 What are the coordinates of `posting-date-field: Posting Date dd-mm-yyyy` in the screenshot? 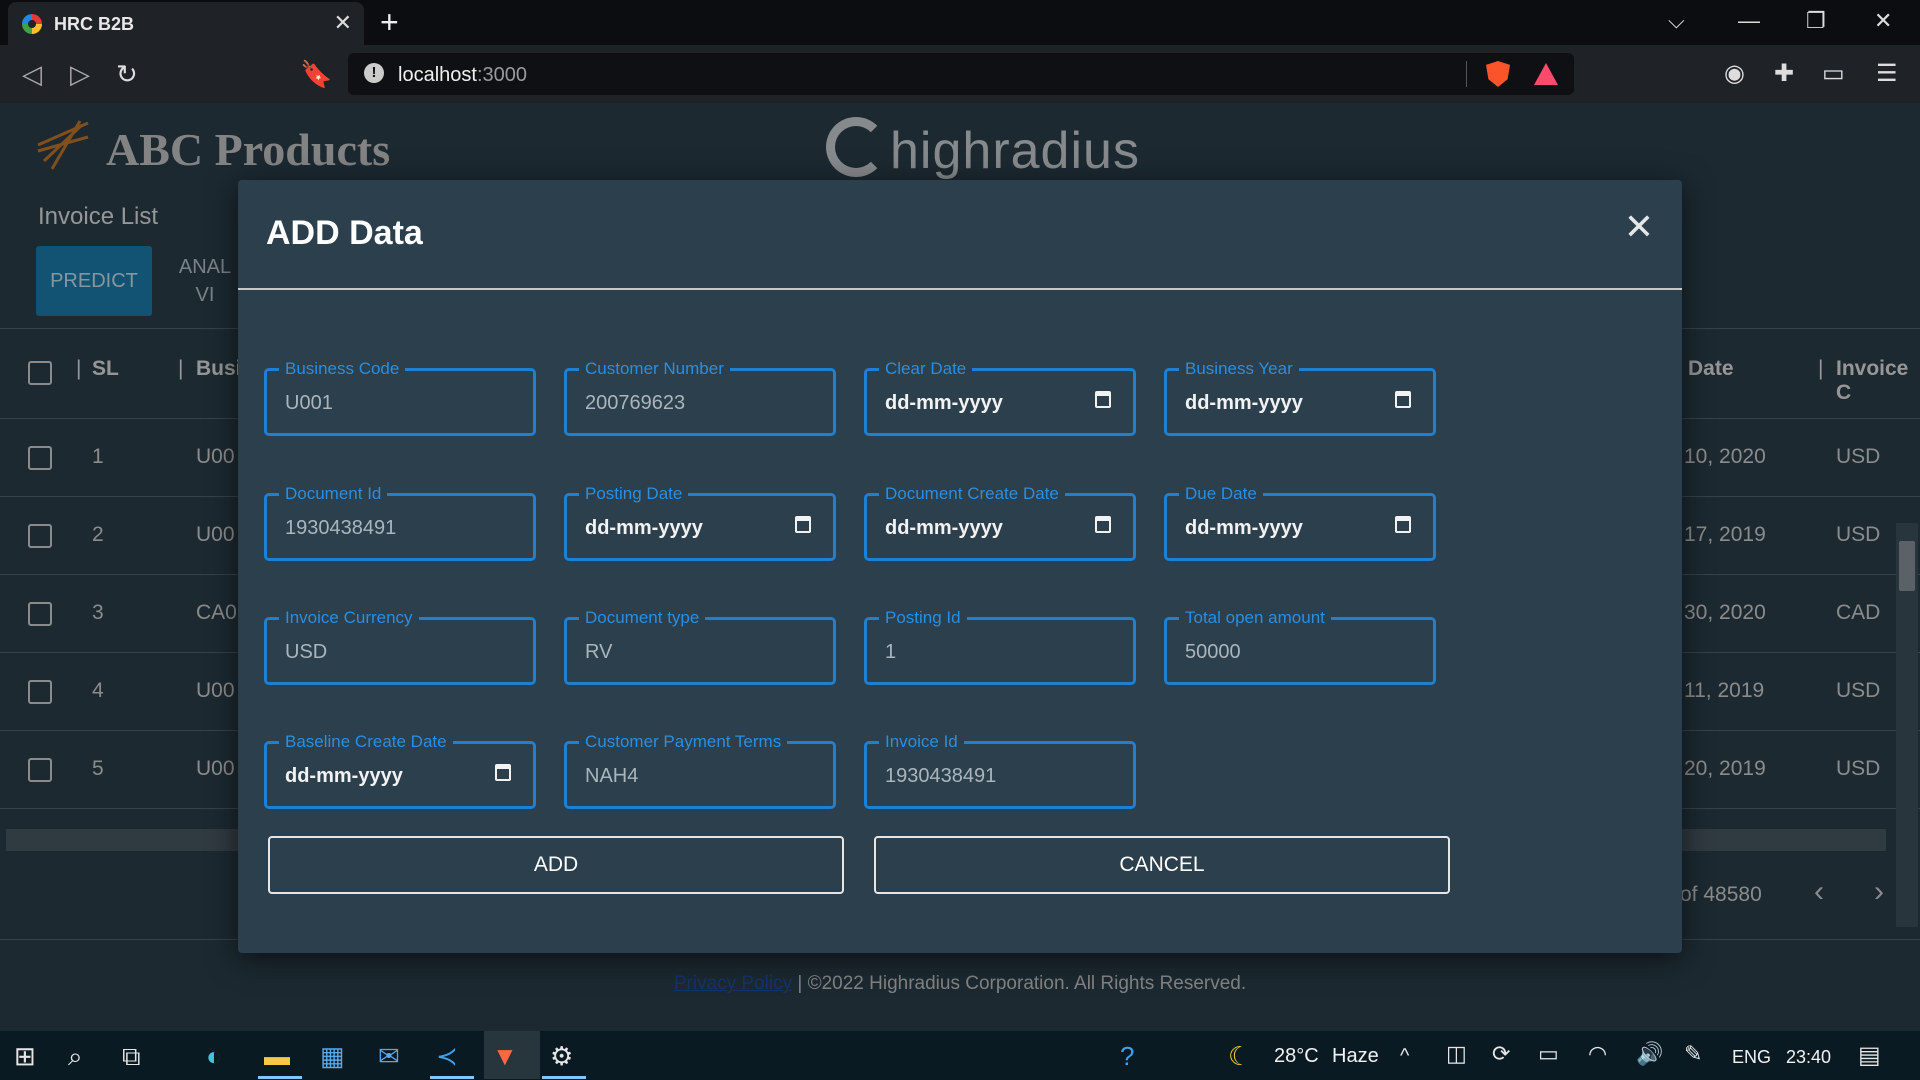 It's located at (700, 522).